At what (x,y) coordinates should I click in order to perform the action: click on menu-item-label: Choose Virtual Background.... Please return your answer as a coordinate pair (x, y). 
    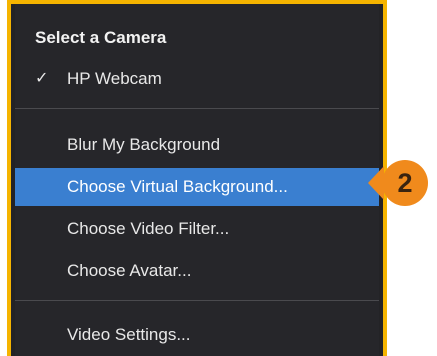
    Looking at the image, I should click on (177, 186).